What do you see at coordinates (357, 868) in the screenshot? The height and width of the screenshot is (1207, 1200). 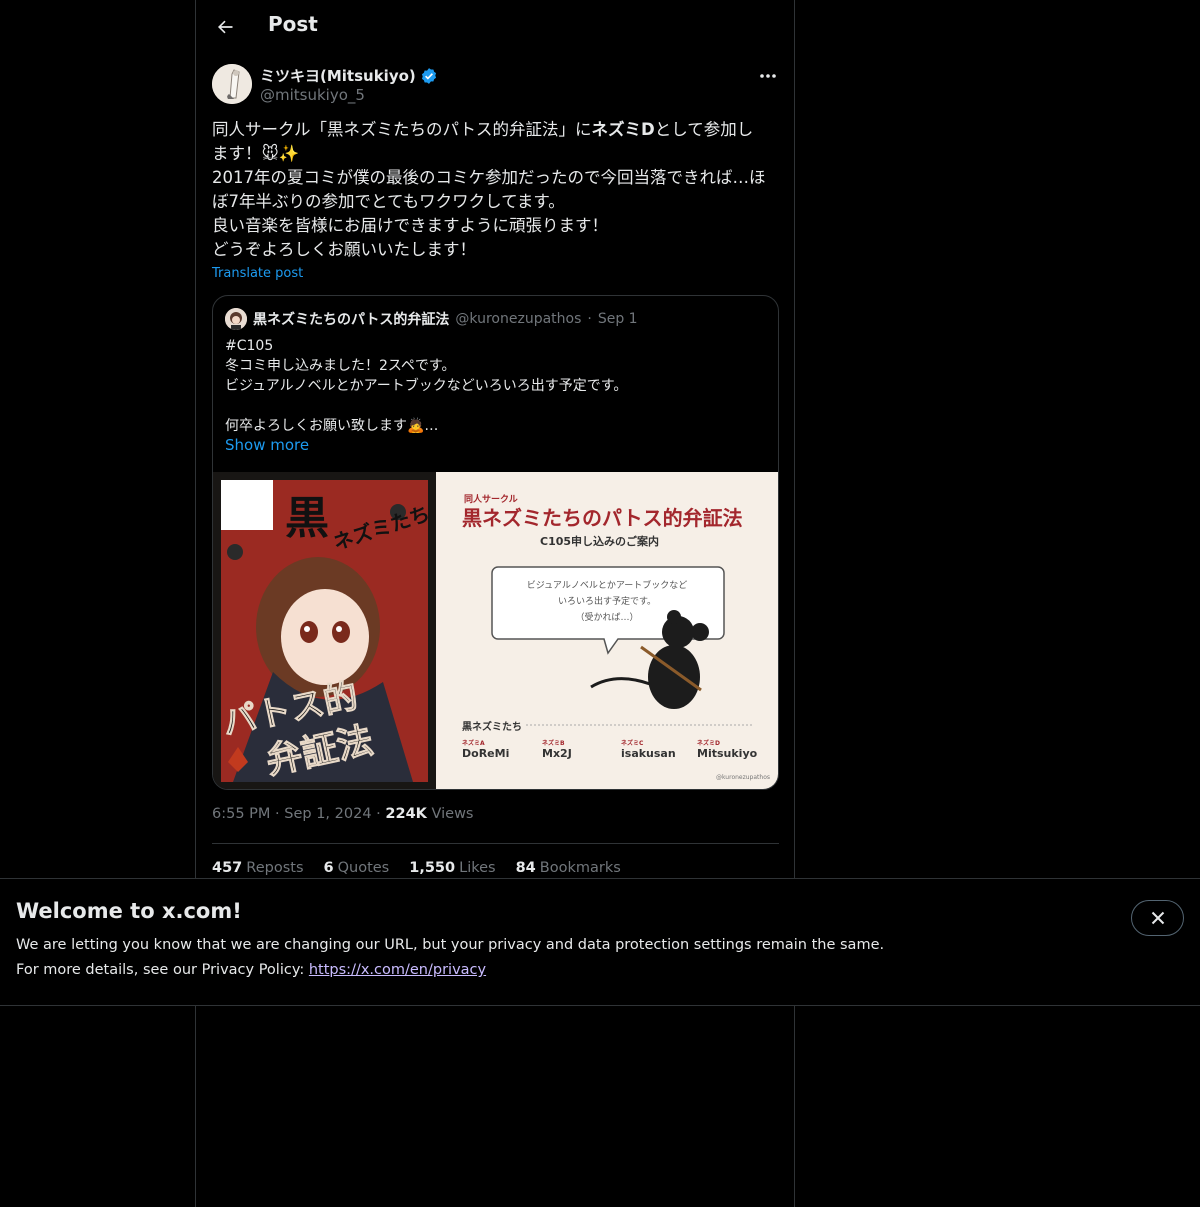 I see `quotes-stat: 6 Quotes` at bounding box center [357, 868].